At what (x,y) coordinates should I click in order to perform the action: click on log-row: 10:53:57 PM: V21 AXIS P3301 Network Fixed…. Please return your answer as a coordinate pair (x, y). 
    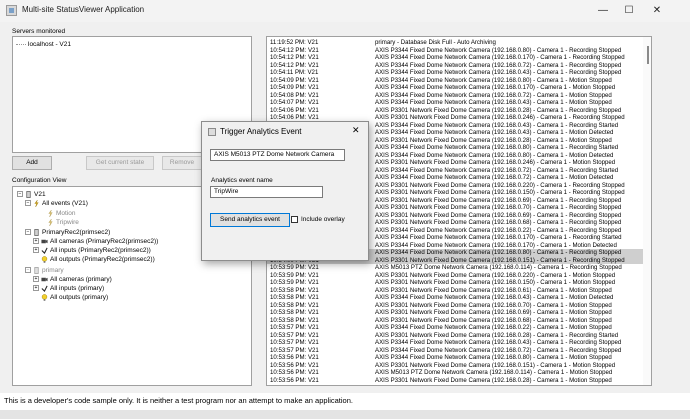
    Looking at the image, I should click on (459, 336).